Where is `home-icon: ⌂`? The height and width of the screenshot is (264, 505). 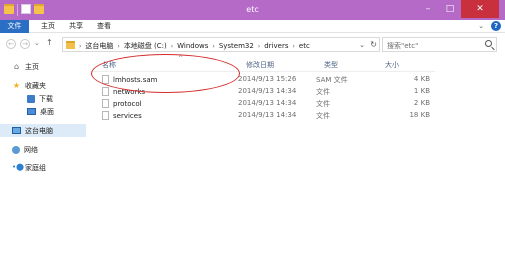
home-icon: ⌂ is located at coordinates (16, 66).